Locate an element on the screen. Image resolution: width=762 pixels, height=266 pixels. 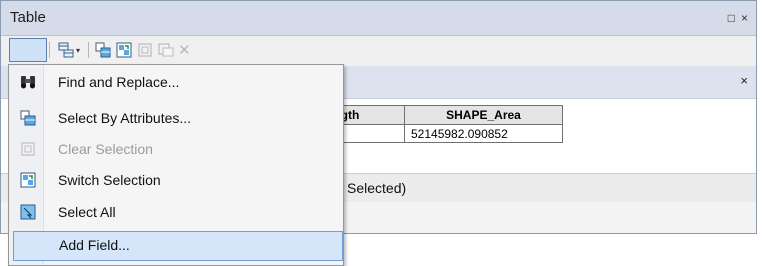
restore-icon: □ is located at coordinates (731, 18).